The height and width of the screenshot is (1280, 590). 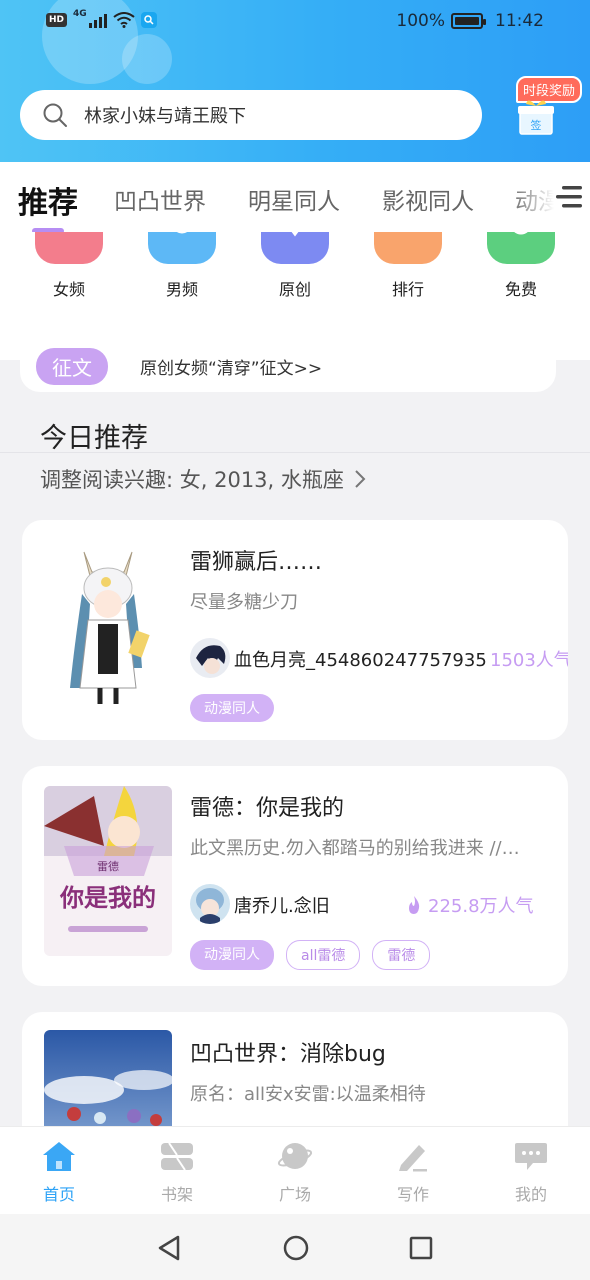 What do you see at coordinates (160, 199) in the screenshot?
I see `tab-aotu-world: 凹凸世界` at bounding box center [160, 199].